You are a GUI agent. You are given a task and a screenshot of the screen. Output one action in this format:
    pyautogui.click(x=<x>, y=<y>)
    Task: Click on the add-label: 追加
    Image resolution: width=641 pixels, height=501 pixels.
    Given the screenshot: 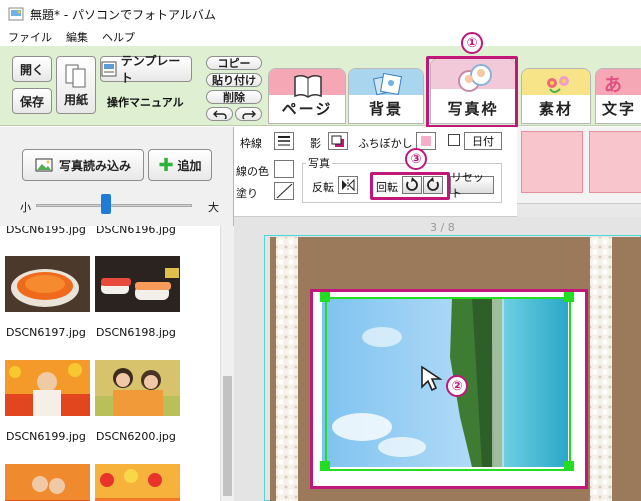 What is the action you would take?
    pyautogui.click(x=189, y=165)
    